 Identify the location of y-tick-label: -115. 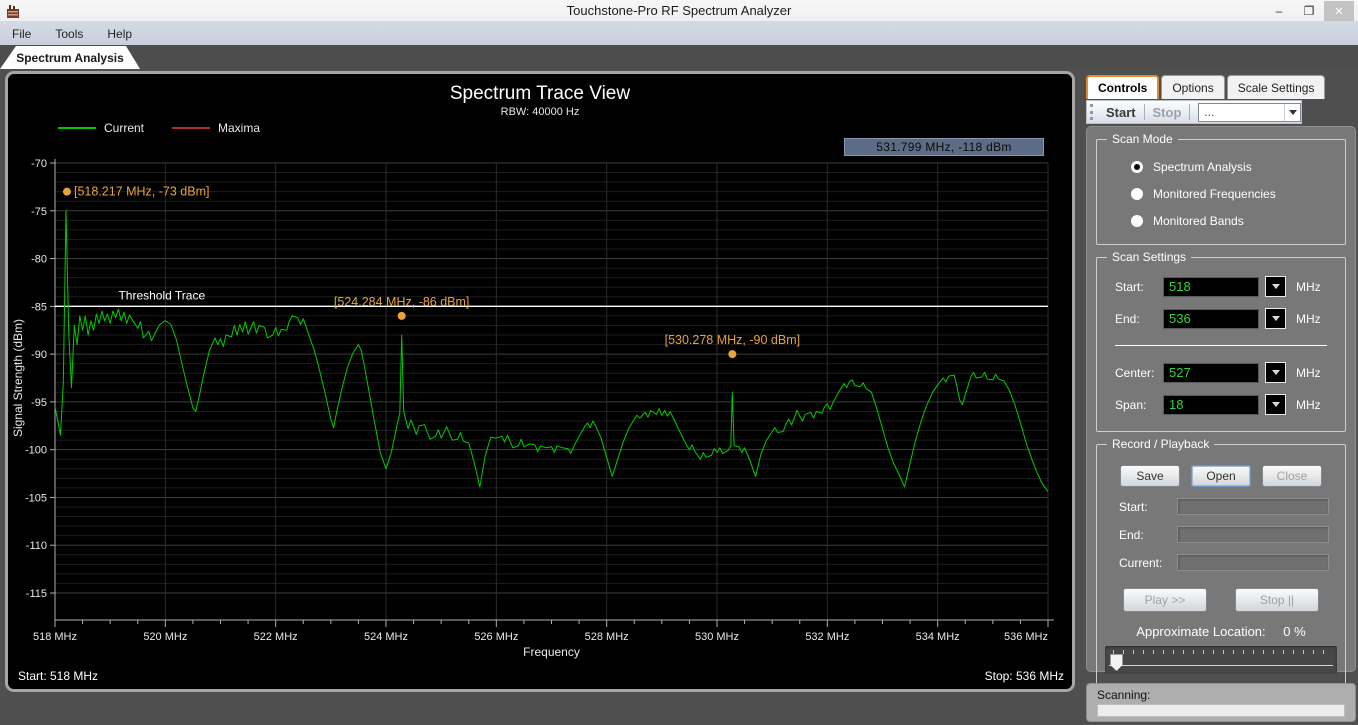
(36, 594).